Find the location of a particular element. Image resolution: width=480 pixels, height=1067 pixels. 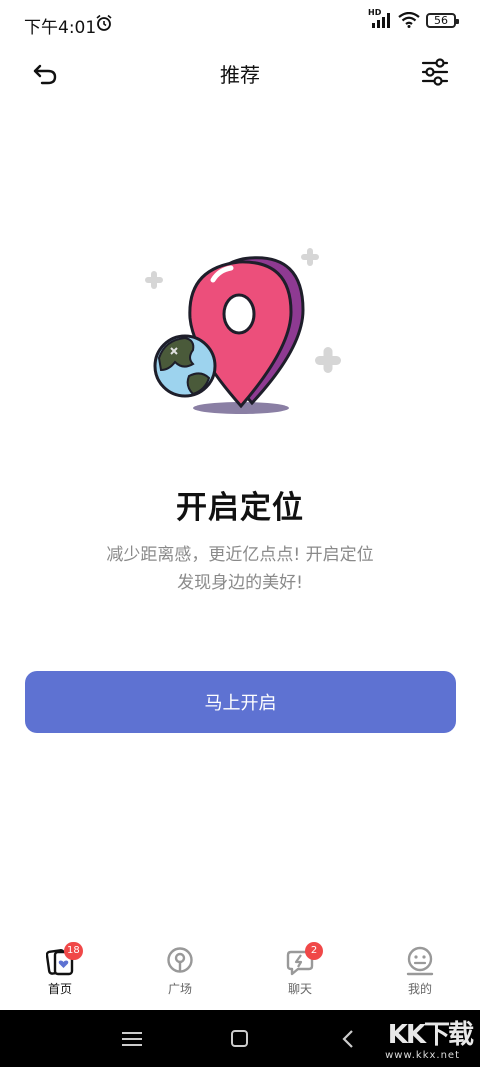

tab-square: 广场 is located at coordinates (180, 972).